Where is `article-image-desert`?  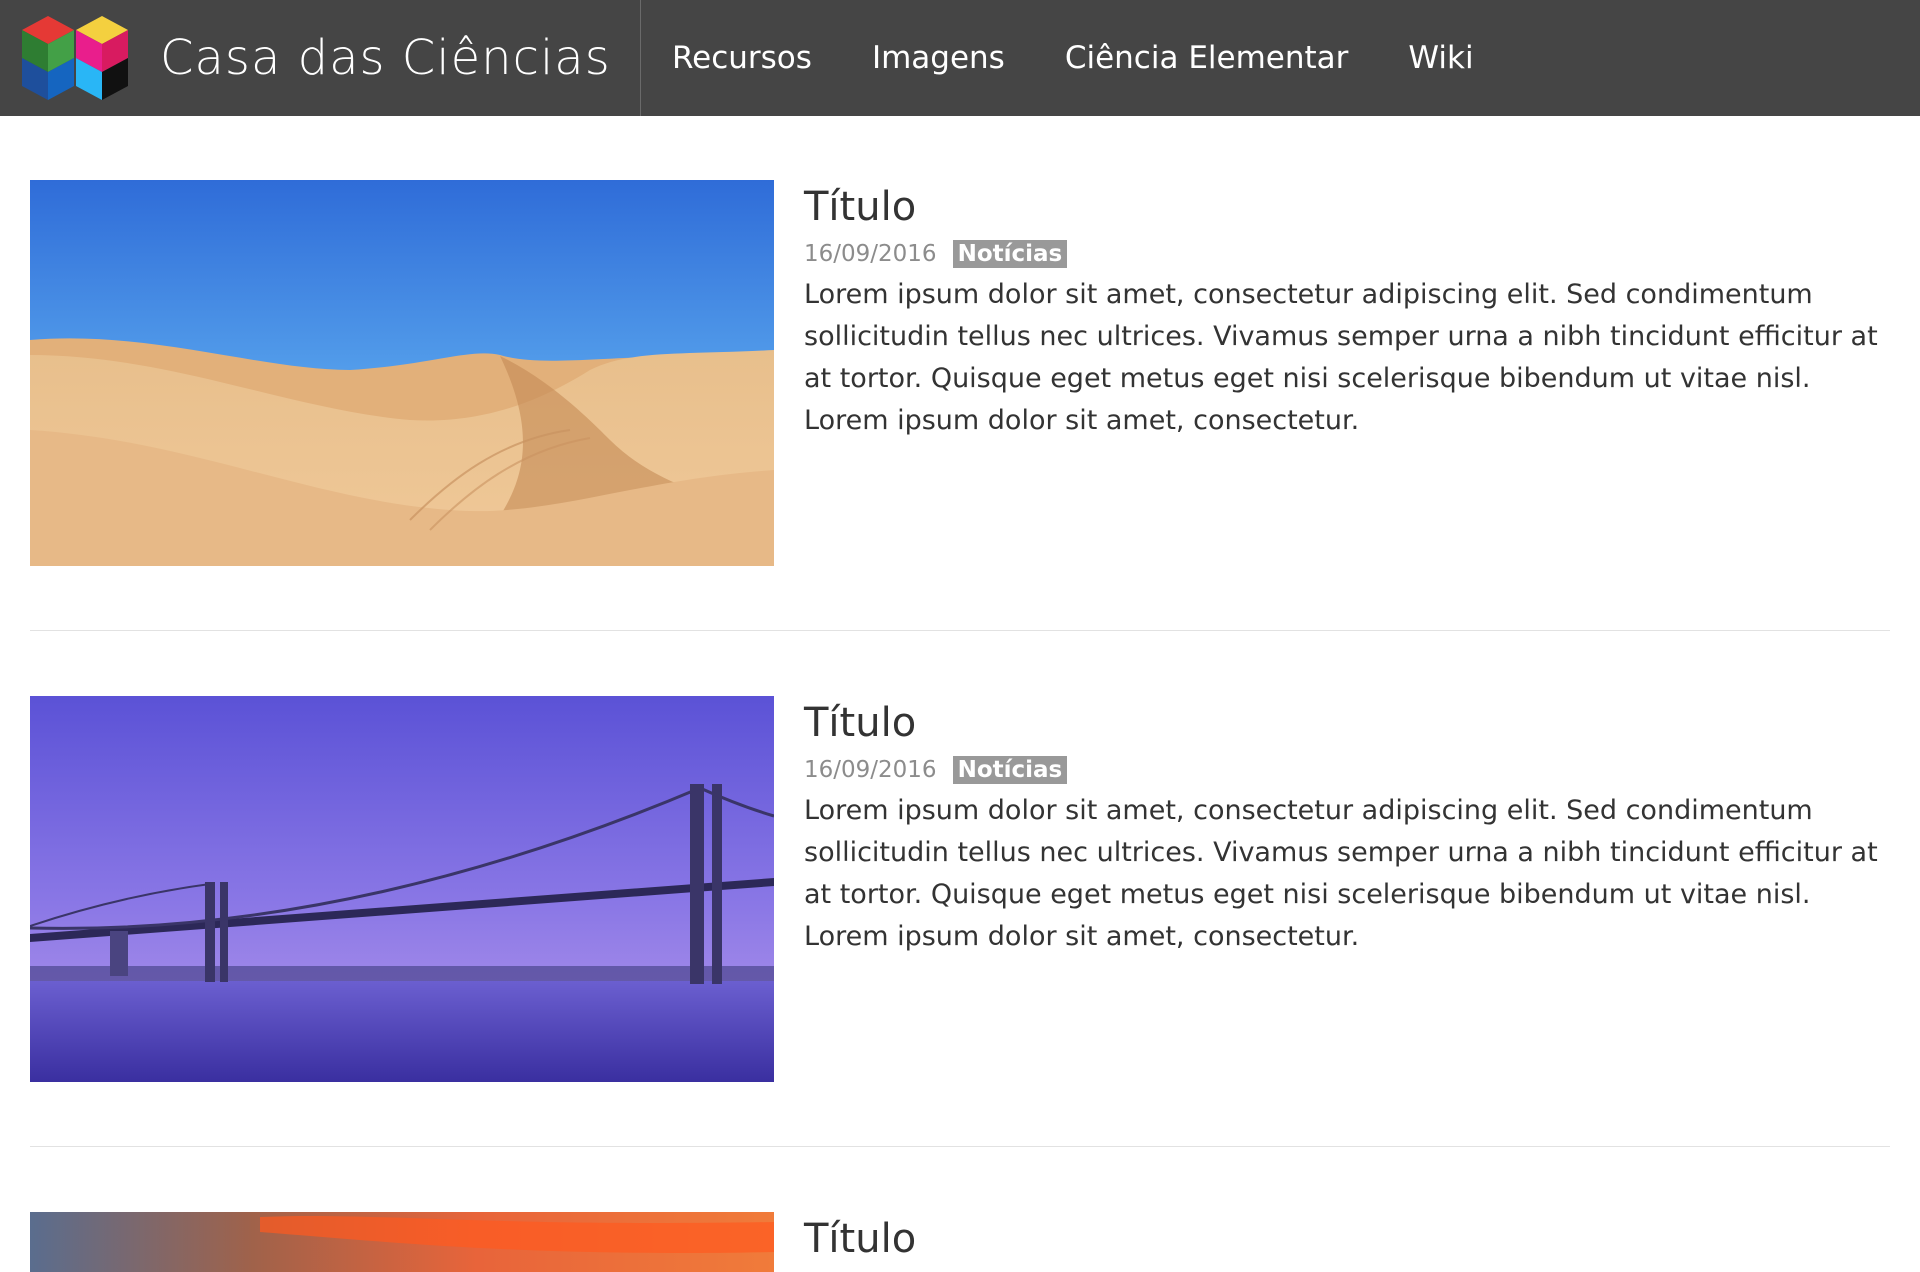 article-image-desert is located at coordinates (402, 373).